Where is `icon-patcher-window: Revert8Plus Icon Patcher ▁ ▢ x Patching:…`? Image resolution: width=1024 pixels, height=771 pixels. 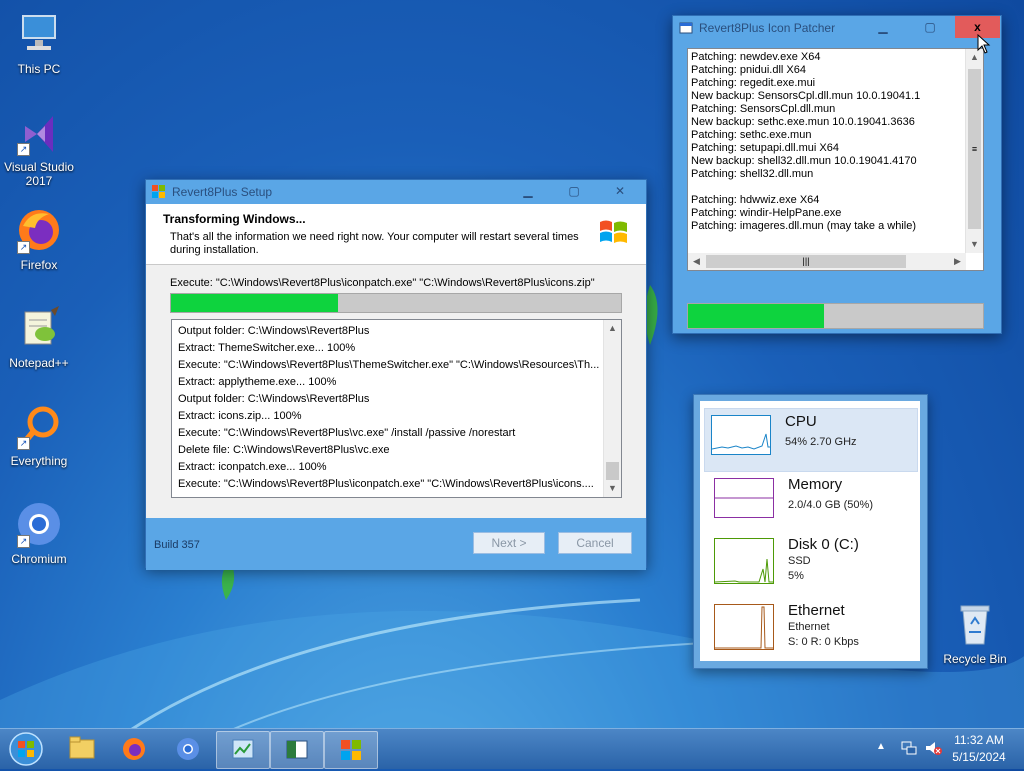
icon-patcher-window: Revert8Plus Icon Patcher ▁ ▢ x Patching:… is located at coordinates (837, 174).